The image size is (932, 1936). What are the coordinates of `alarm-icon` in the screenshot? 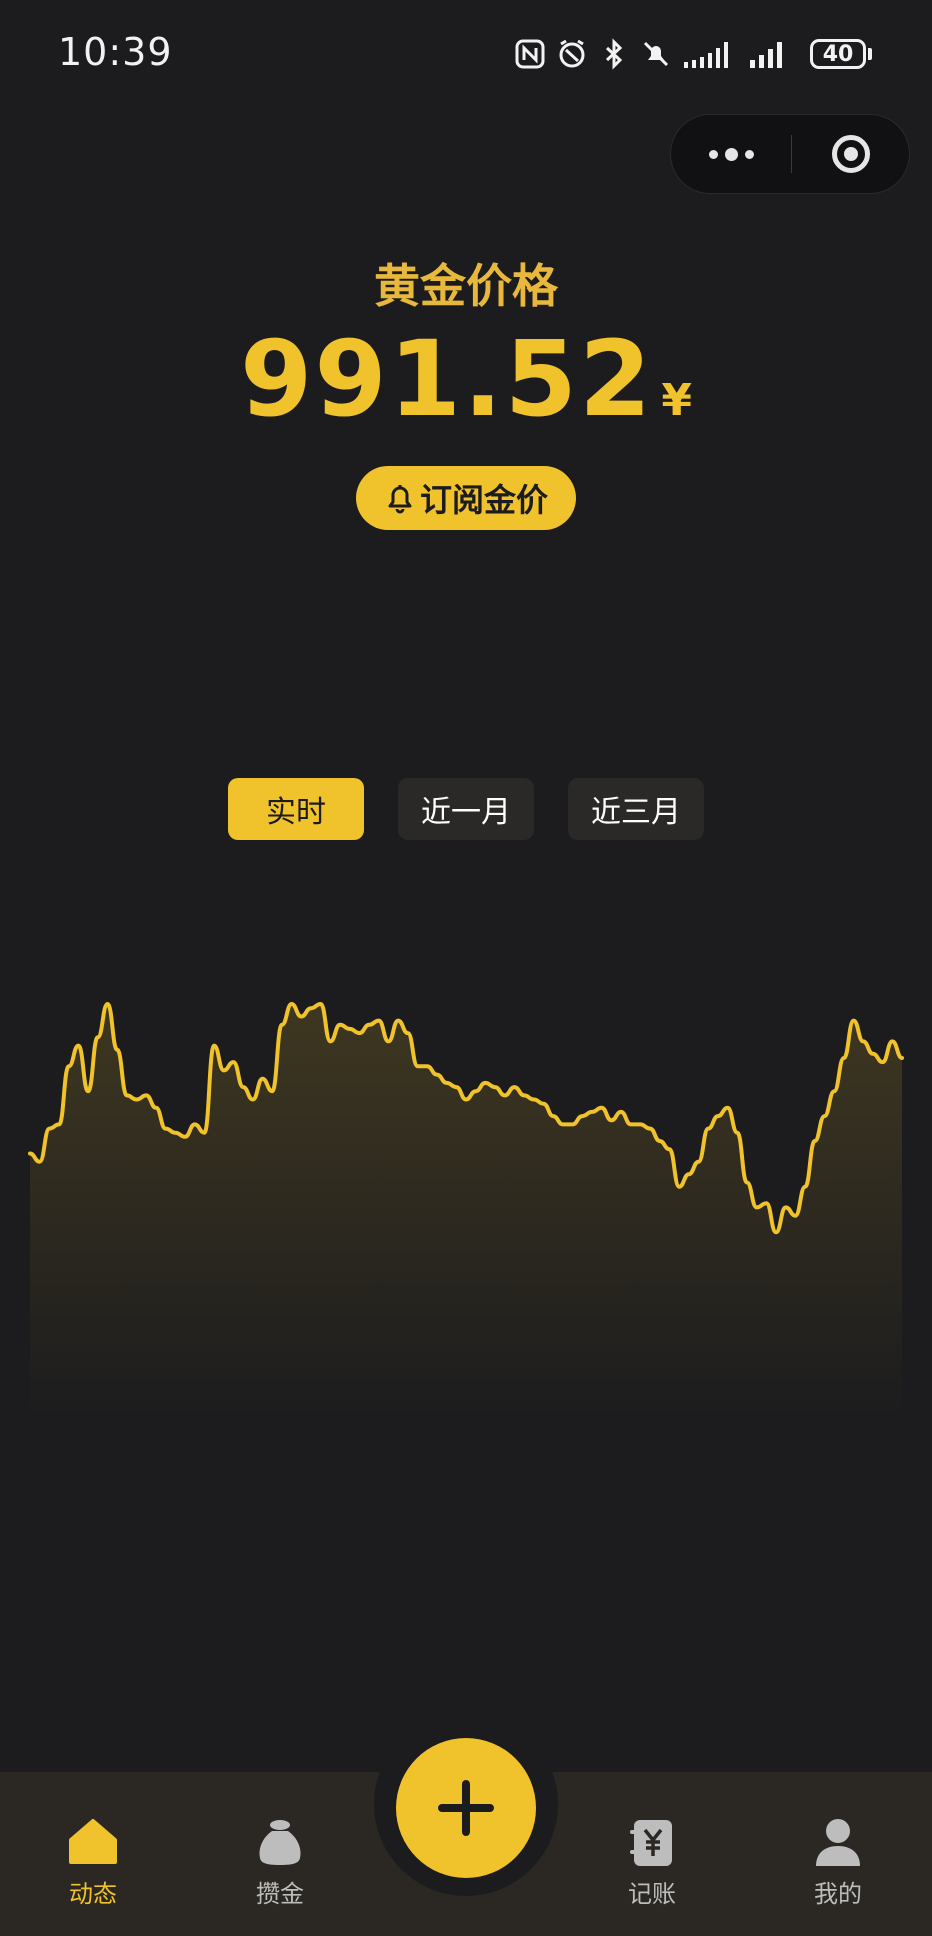 It's located at (572, 53).